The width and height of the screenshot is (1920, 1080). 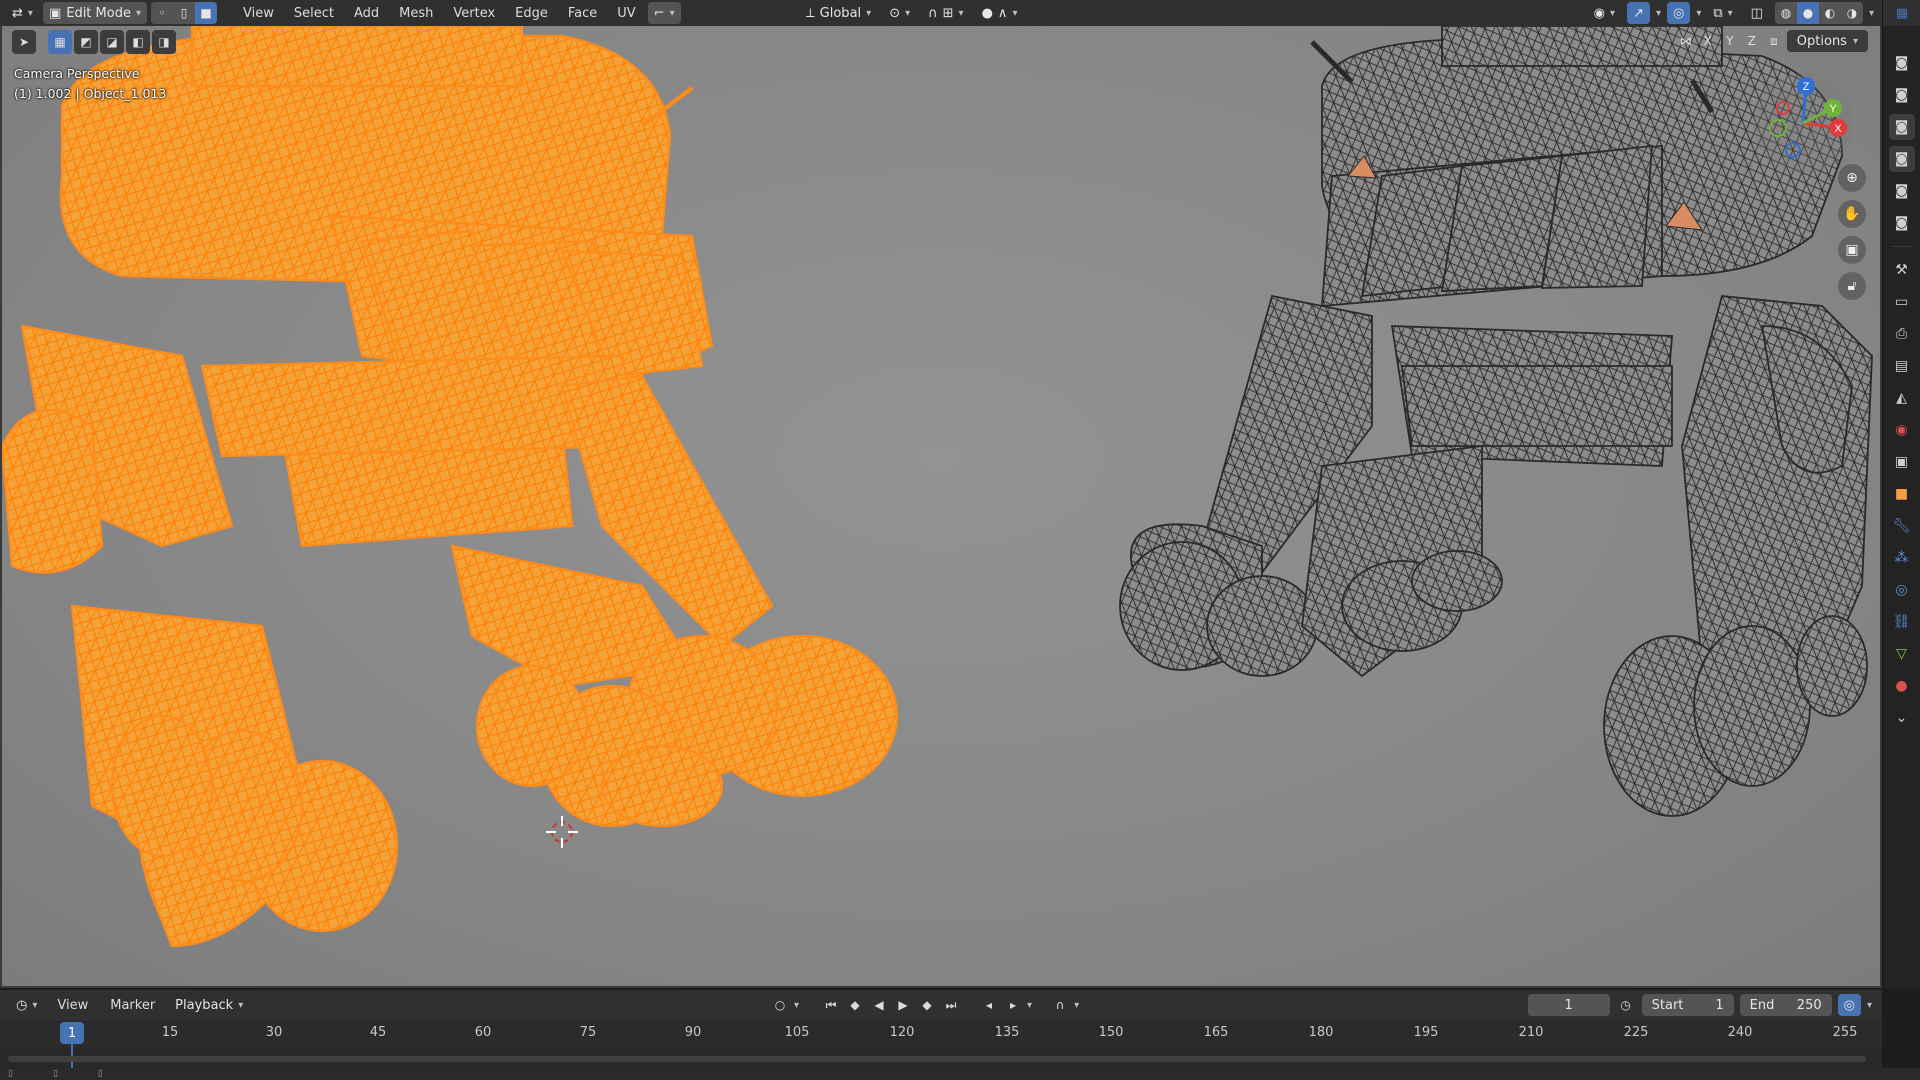 What do you see at coordinates (1722, 13) in the screenshot?
I see `mesh-edit-overlay-dropdown: ⧉ ▾` at bounding box center [1722, 13].